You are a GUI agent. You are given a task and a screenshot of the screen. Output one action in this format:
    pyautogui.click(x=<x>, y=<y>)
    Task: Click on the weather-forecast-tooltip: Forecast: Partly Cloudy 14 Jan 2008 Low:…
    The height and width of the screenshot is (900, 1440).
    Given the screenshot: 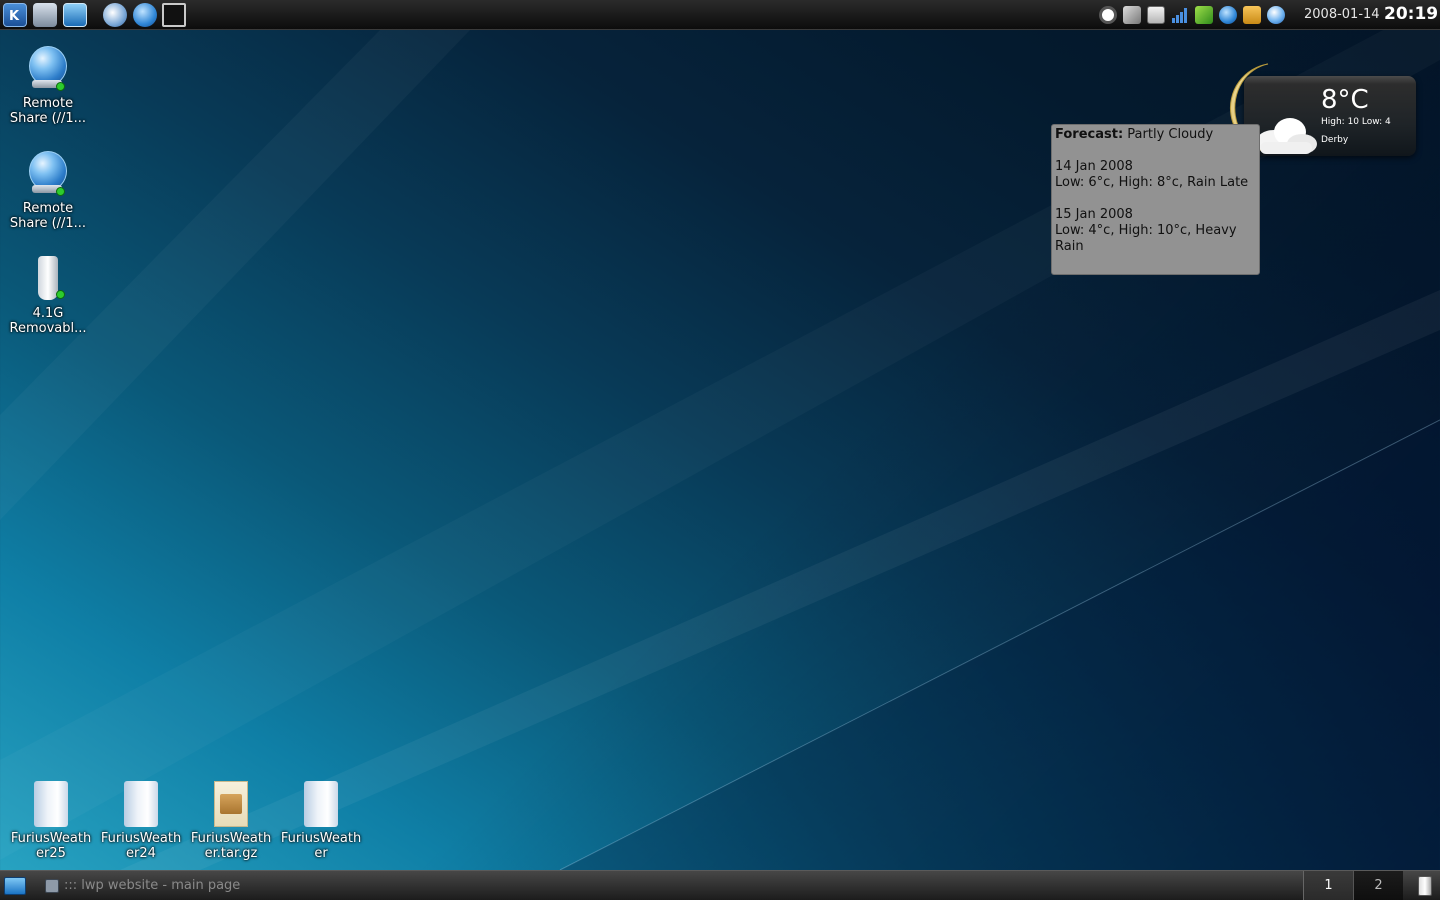 What is the action you would take?
    pyautogui.click(x=1155, y=199)
    